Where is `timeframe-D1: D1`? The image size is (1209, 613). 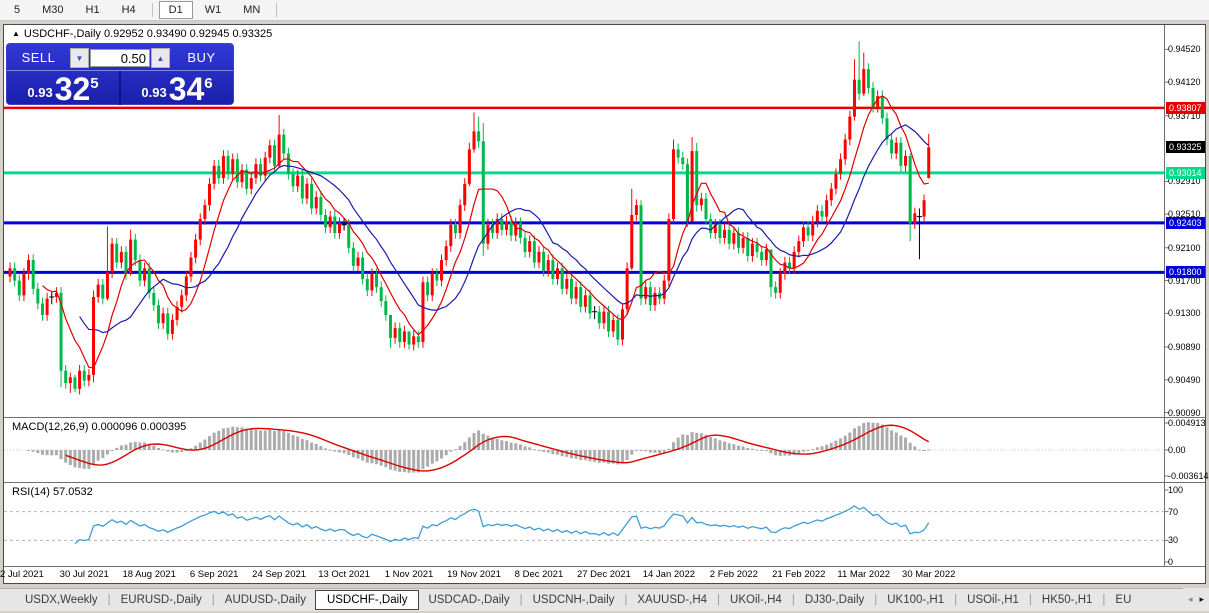 timeframe-D1: D1 is located at coordinates (175, 10).